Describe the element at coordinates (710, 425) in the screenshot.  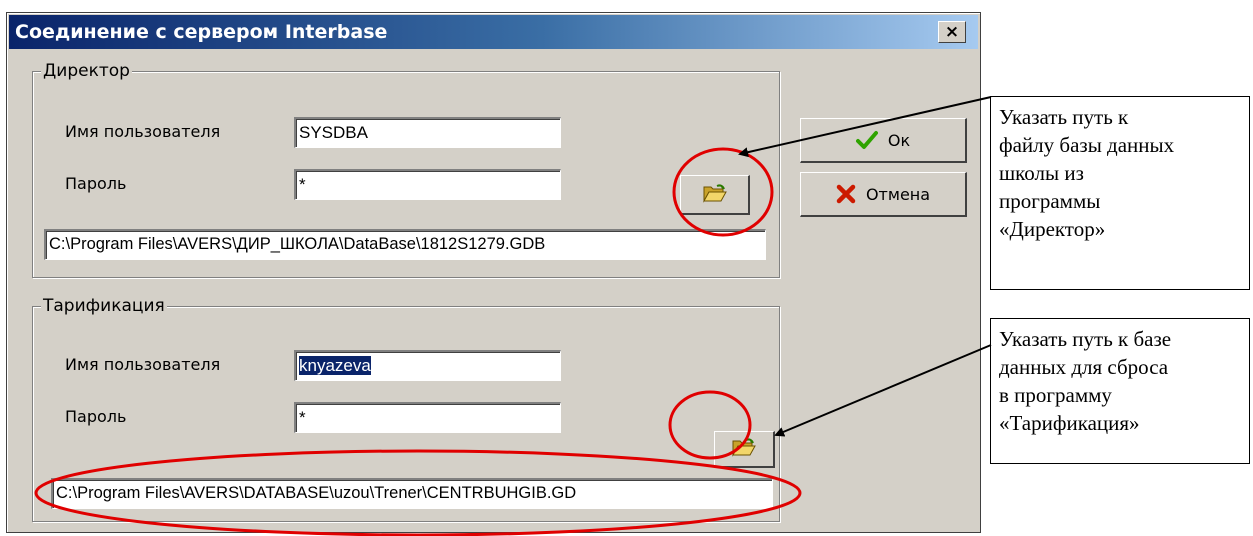
I see `tarification-browse-highlight-circle` at that location.